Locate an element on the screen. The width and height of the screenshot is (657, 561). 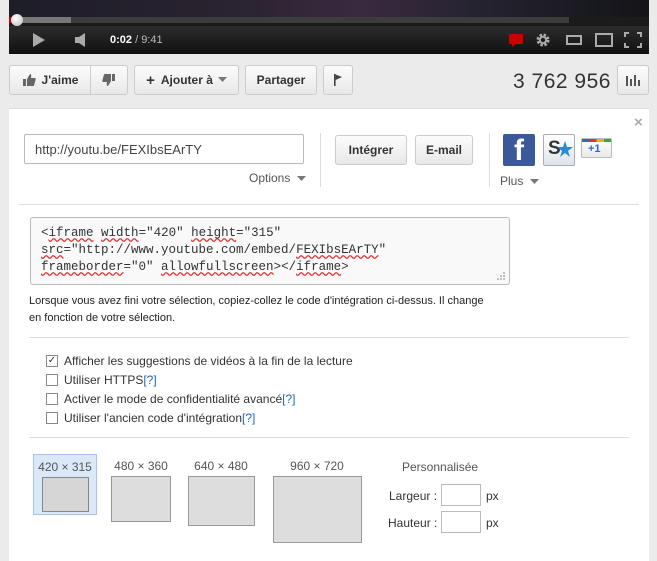
code-token: ="420" is located at coordinates (165, 233).